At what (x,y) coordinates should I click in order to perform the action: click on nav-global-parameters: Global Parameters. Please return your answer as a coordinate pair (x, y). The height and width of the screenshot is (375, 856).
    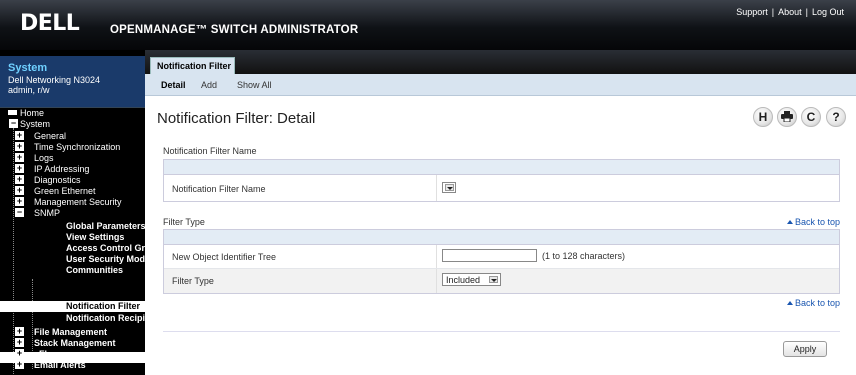
    Looking at the image, I should click on (106, 226).